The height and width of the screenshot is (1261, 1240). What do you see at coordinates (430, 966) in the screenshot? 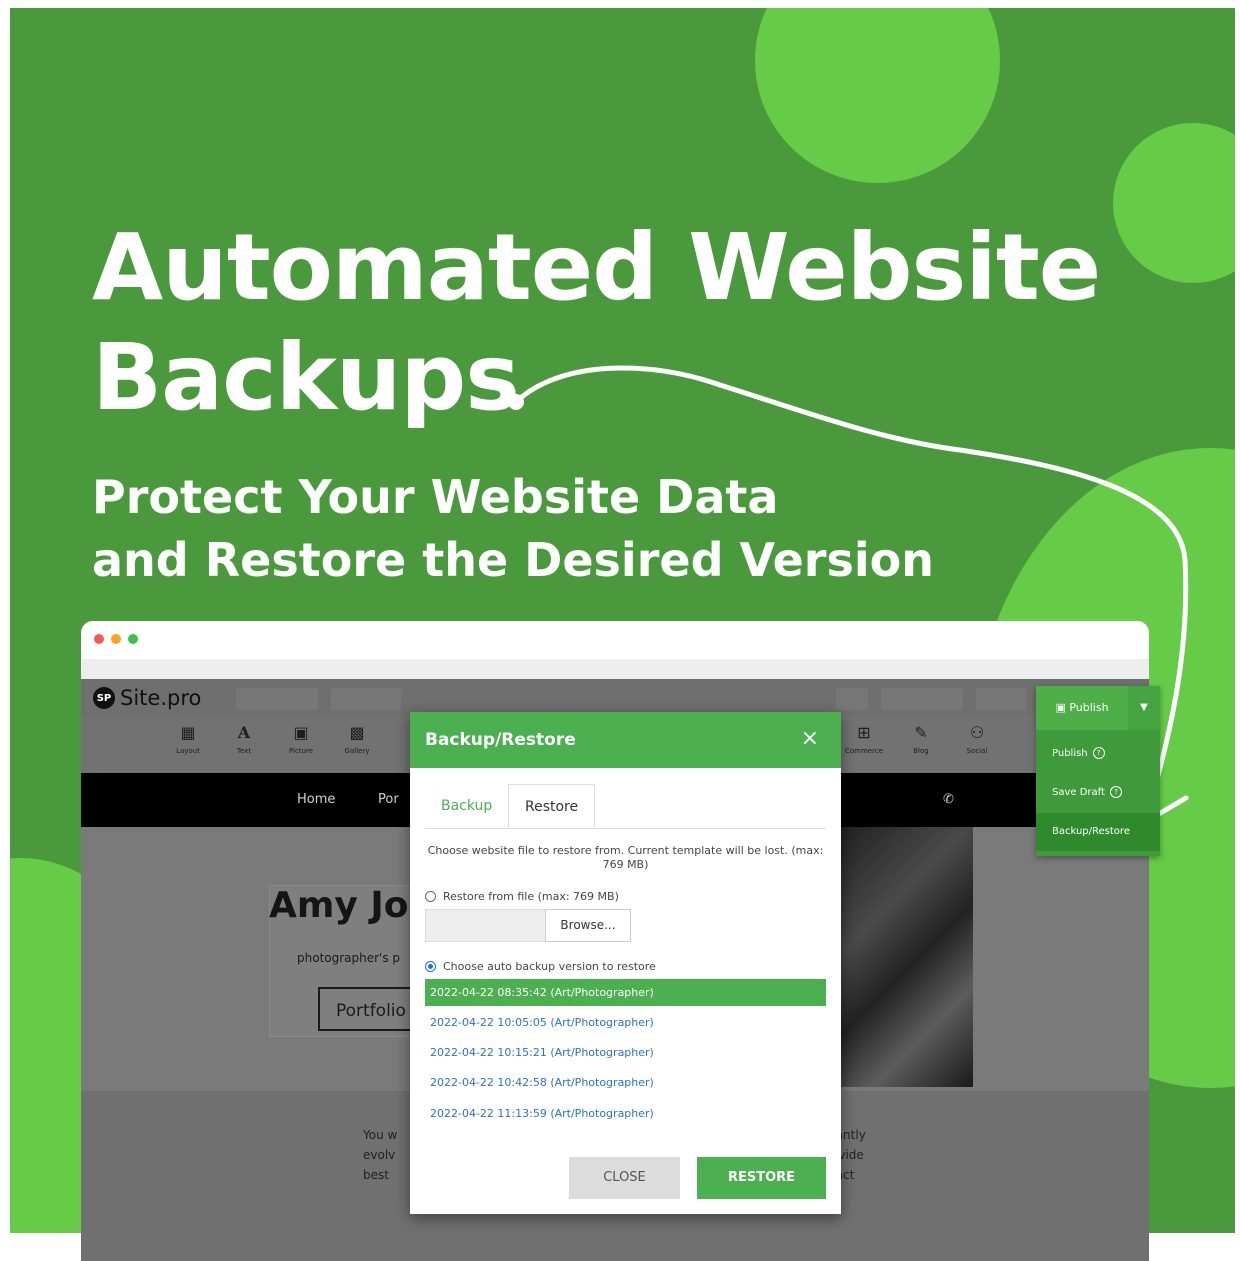
I see `radio-auto-backup` at bounding box center [430, 966].